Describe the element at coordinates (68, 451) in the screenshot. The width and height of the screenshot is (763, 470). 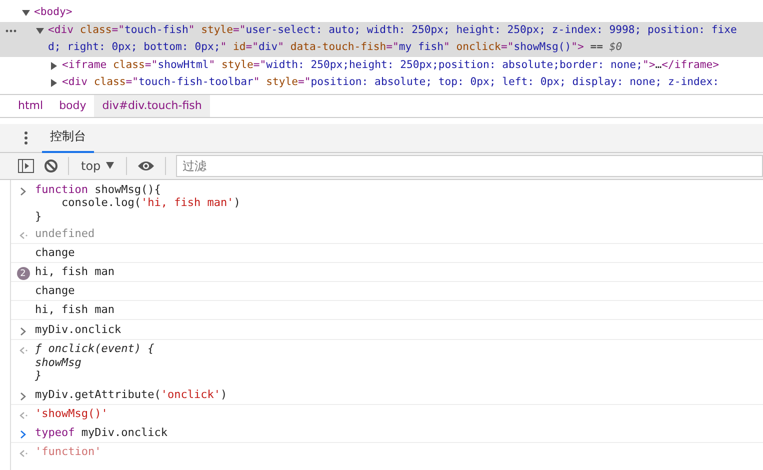
I see `console-line: 'function'` at that location.